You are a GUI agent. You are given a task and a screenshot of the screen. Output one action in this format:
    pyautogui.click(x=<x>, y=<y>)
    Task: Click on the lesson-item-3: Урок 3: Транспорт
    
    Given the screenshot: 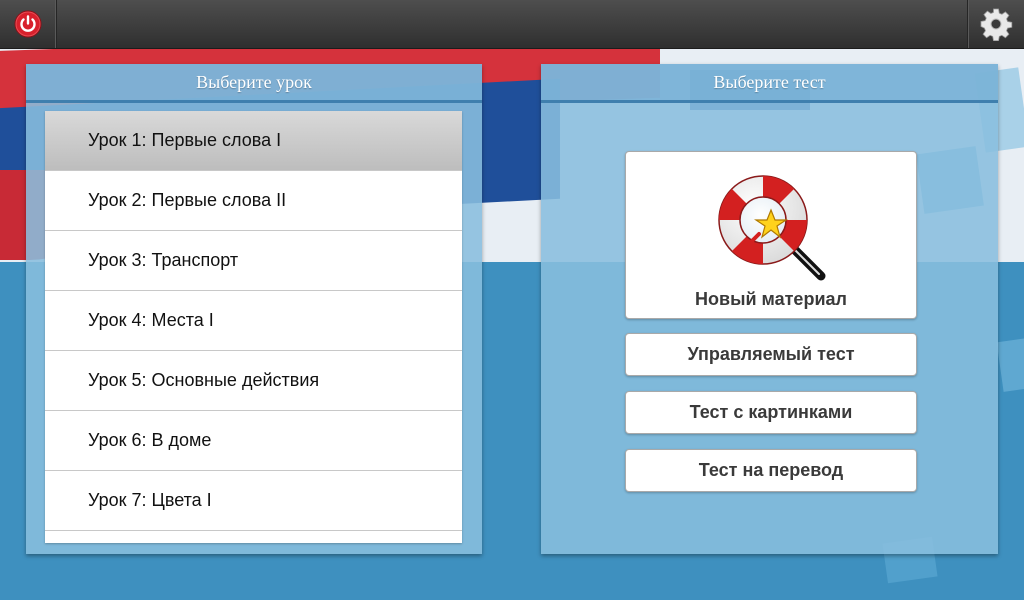 What is the action you would take?
    pyautogui.click(x=253, y=261)
    